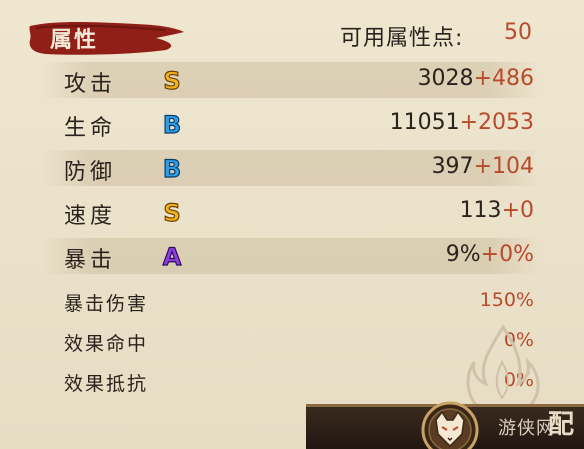  I want to click on stat-base-value: 113, so click(480, 210).